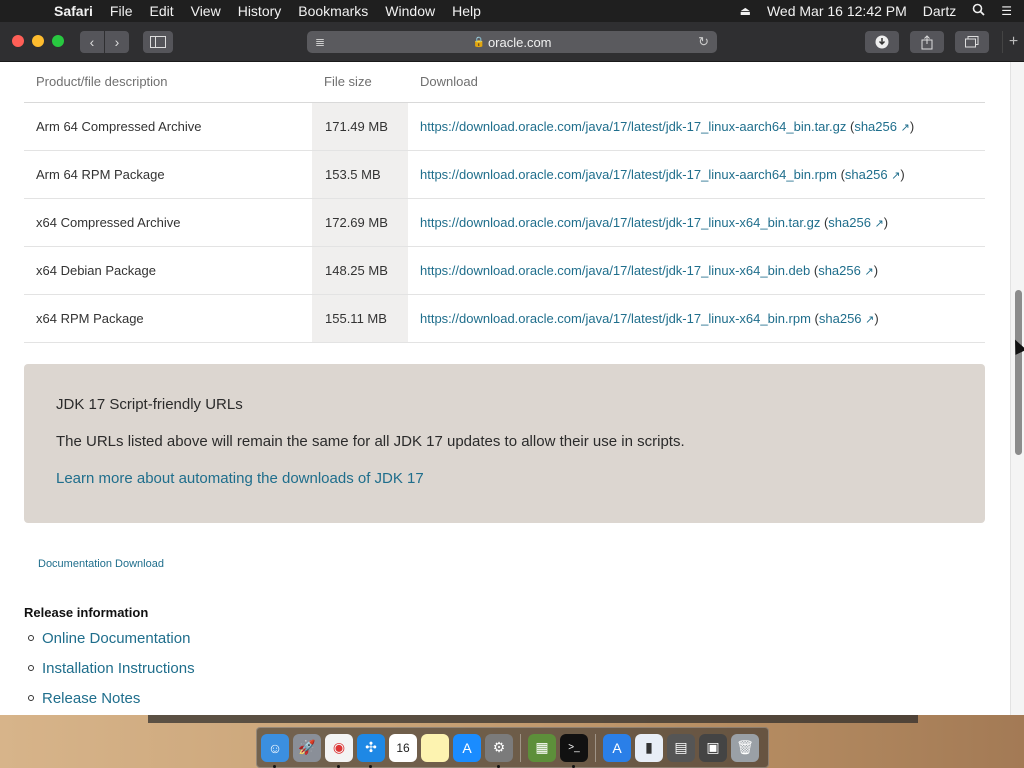 This screenshot has height=768, width=1024. Describe the element at coordinates (206, 11) in the screenshot. I see `menu-view: View` at that location.